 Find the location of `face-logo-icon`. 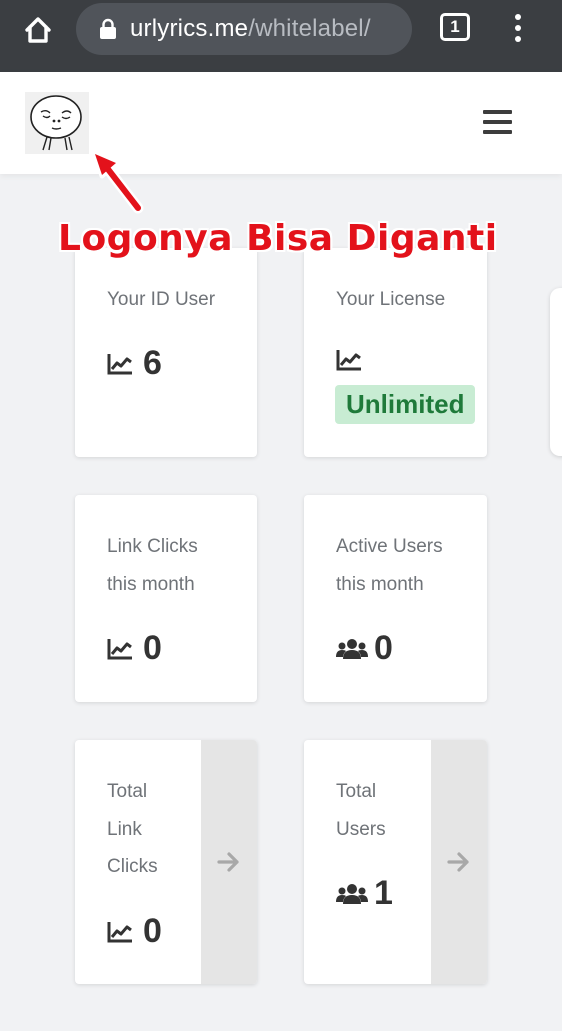

face-logo-icon is located at coordinates (56, 123).